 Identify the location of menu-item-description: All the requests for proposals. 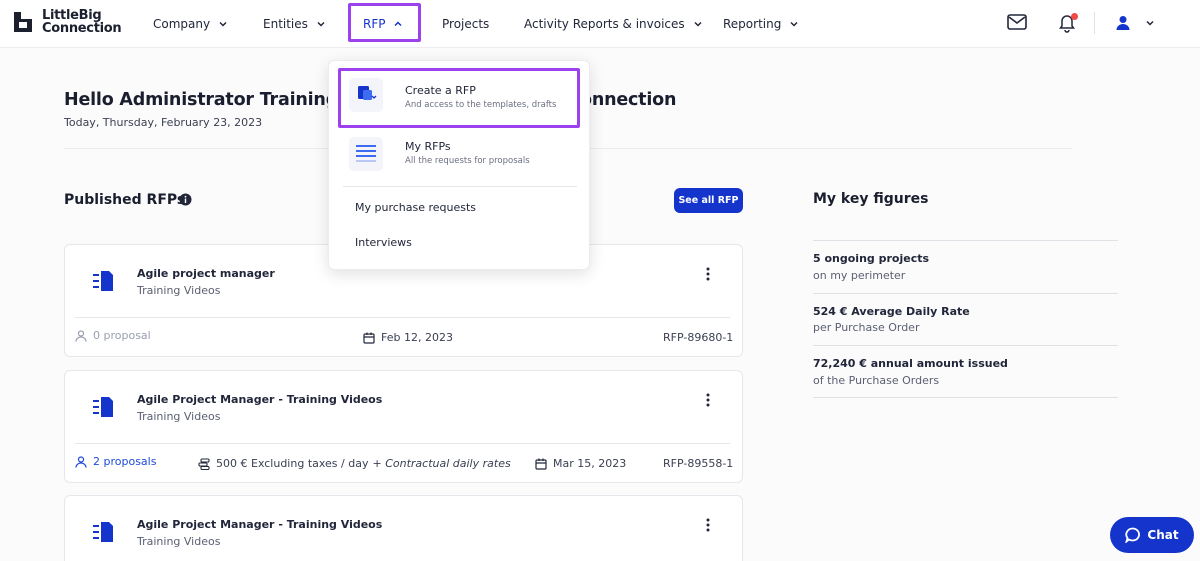
(467, 161).